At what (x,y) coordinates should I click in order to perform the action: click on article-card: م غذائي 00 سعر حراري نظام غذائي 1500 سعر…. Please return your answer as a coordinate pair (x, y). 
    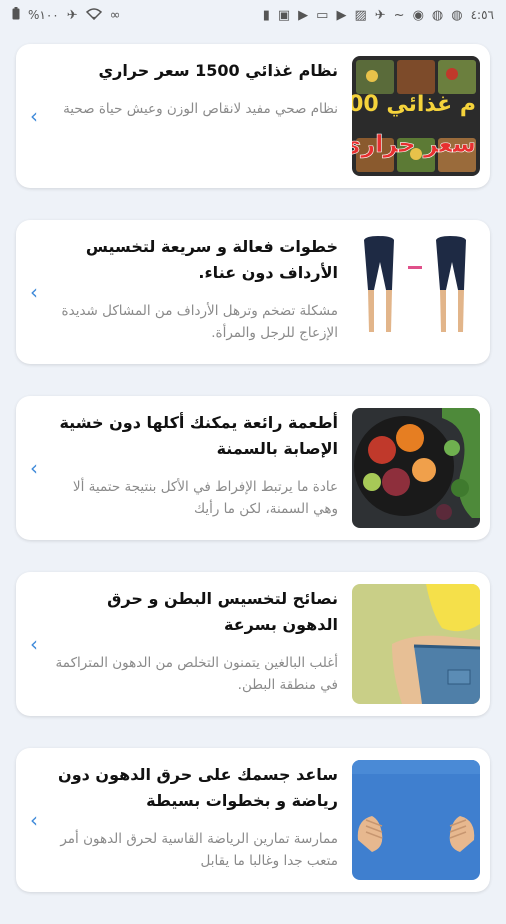
    Looking at the image, I should click on (253, 116).